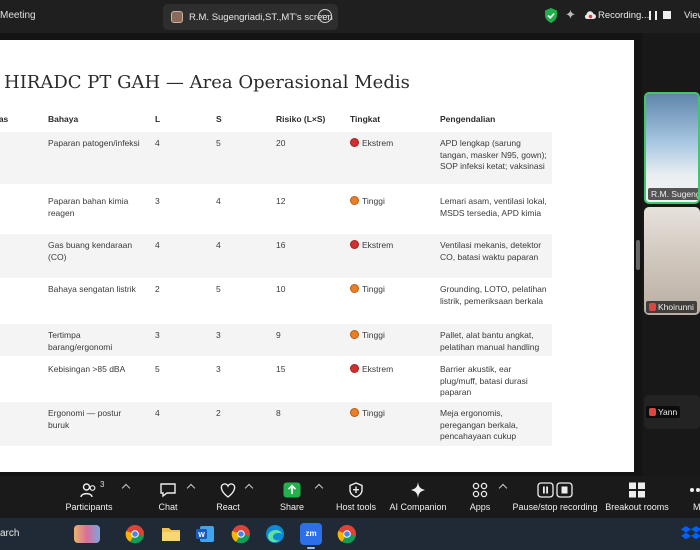 This screenshot has width=700, height=550. Describe the element at coordinates (590, 15) in the screenshot. I see `cloud-recording-icon` at that location.